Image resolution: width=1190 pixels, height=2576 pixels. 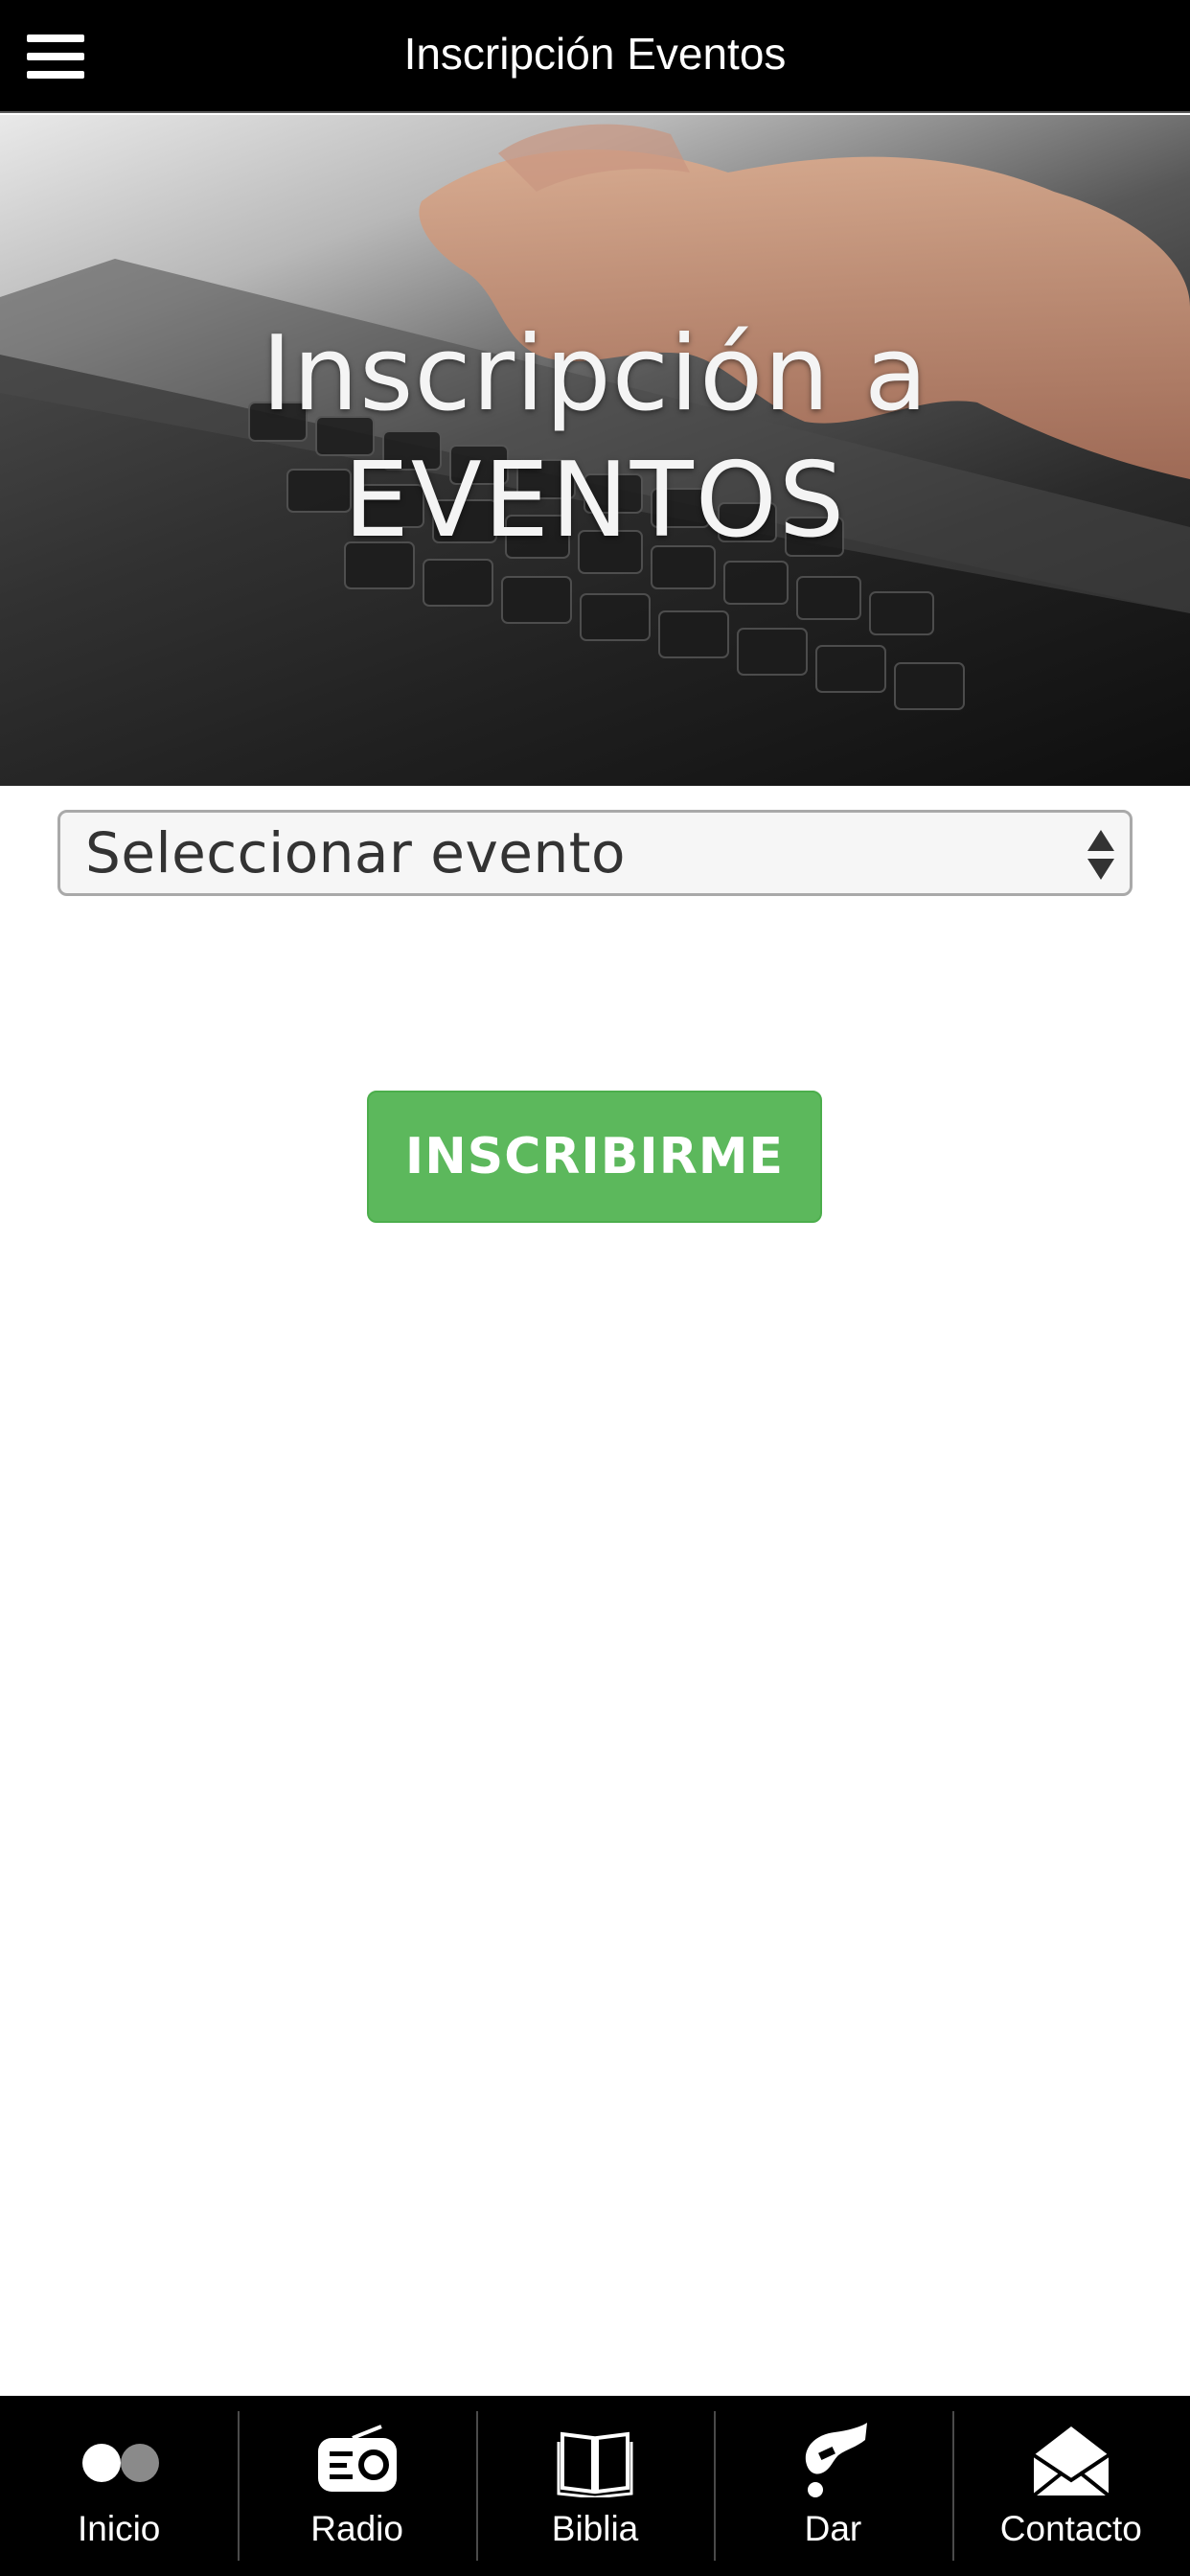 I want to click on top-bar: Inscripción Eventos, so click(x=595, y=56).